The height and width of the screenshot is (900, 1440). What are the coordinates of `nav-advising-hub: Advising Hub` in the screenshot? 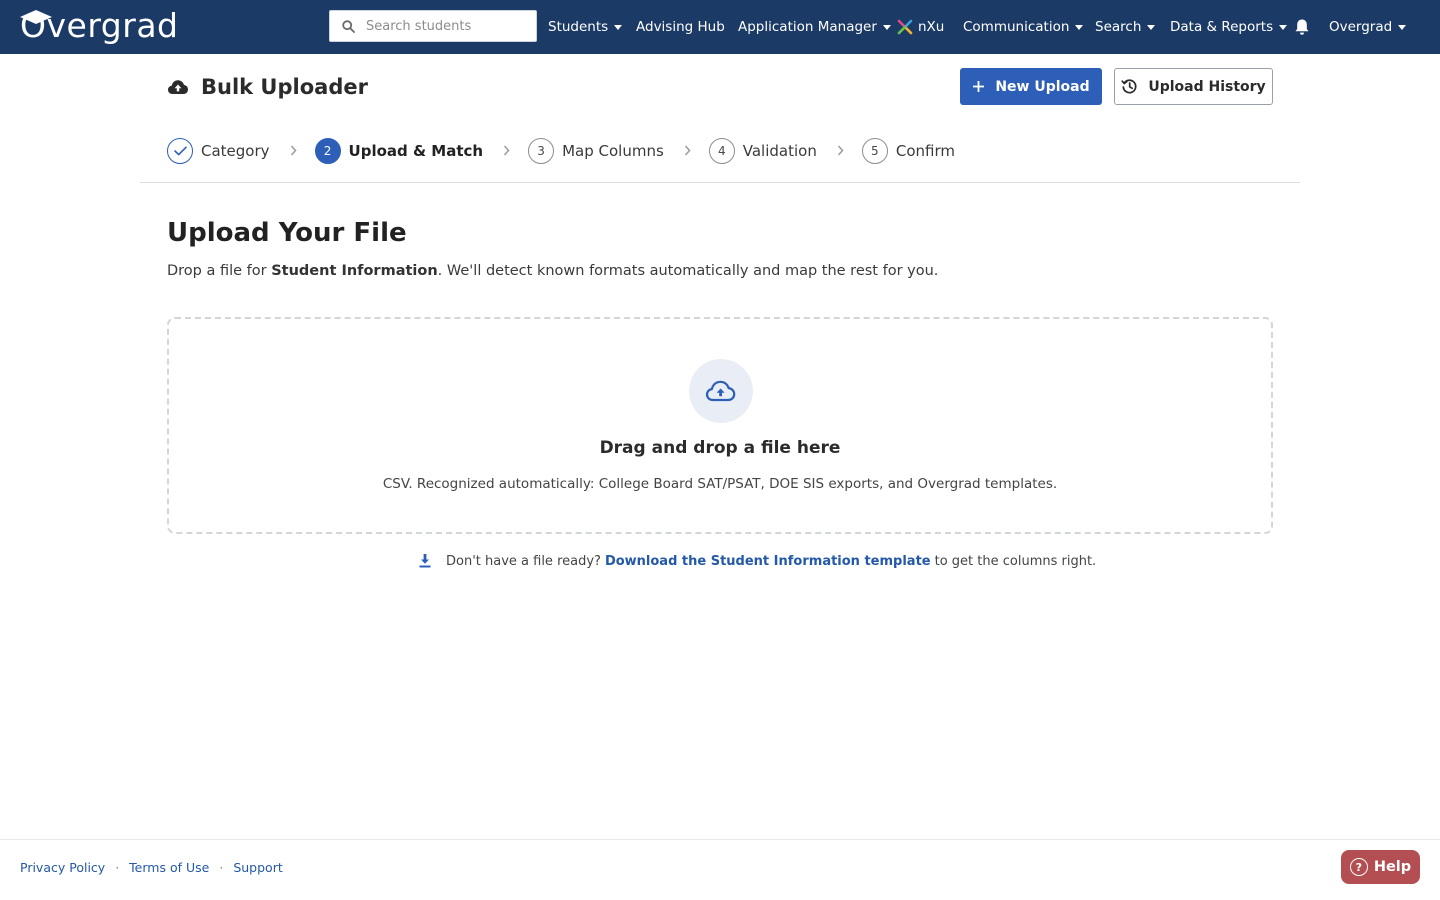 It's located at (680, 27).